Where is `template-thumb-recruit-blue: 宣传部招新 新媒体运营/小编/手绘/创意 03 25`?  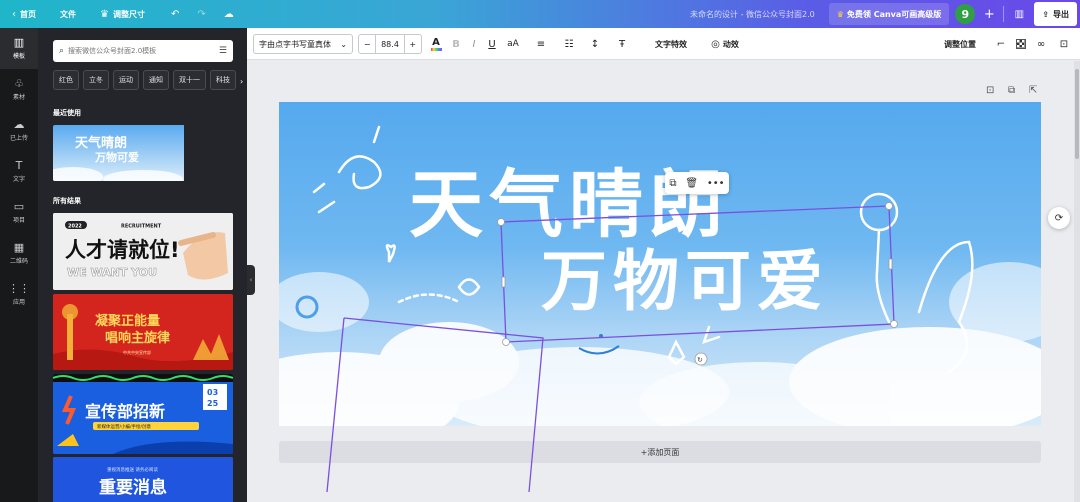 template-thumb-recruit-blue: 宣传部招新 新媒体运营/小编/手绘/创意 03 25 is located at coordinates (143, 414).